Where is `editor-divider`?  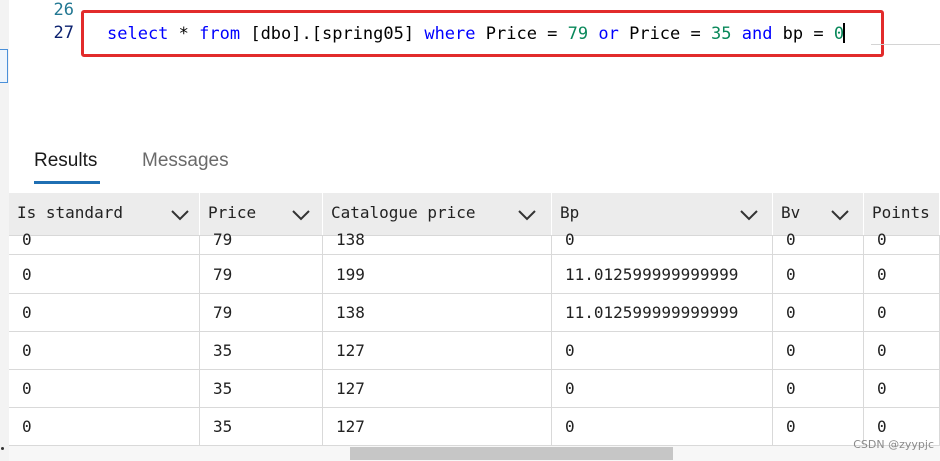 editor-divider is located at coordinates (905, 44).